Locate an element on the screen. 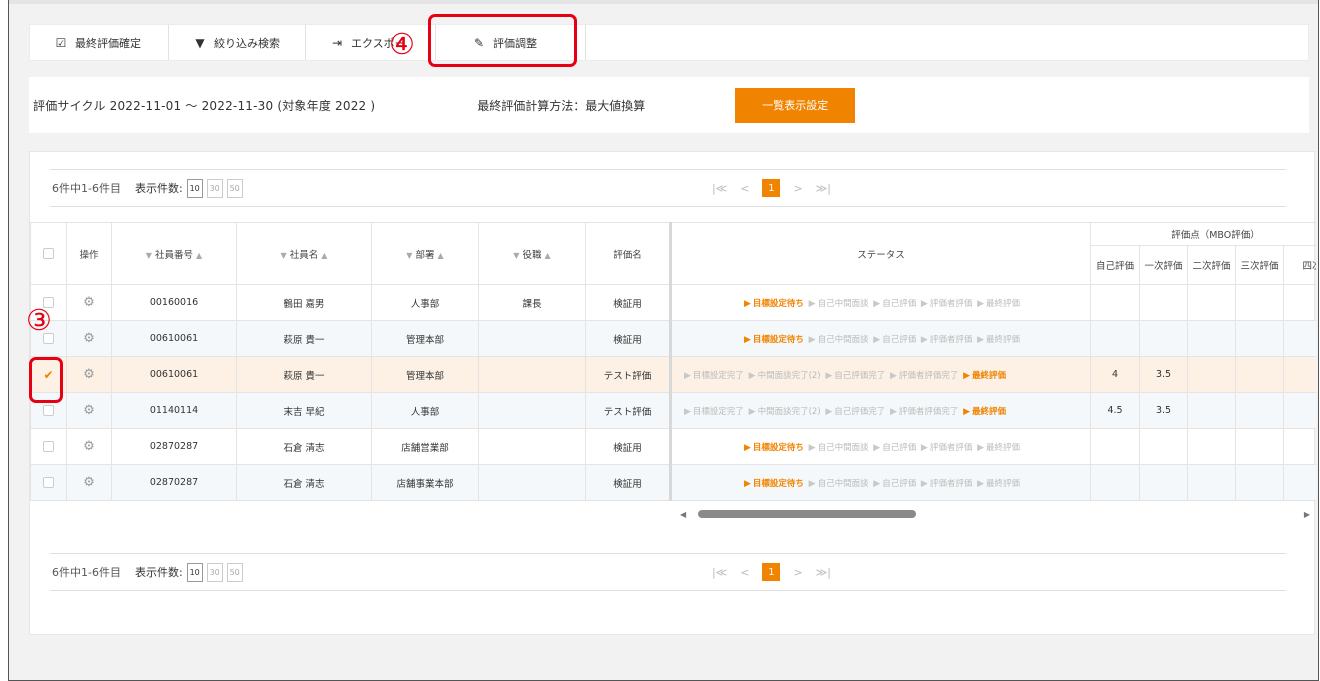 The width and height of the screenshot is (1320, 681). cell-first-eval is located at coordinates (1163, 482).